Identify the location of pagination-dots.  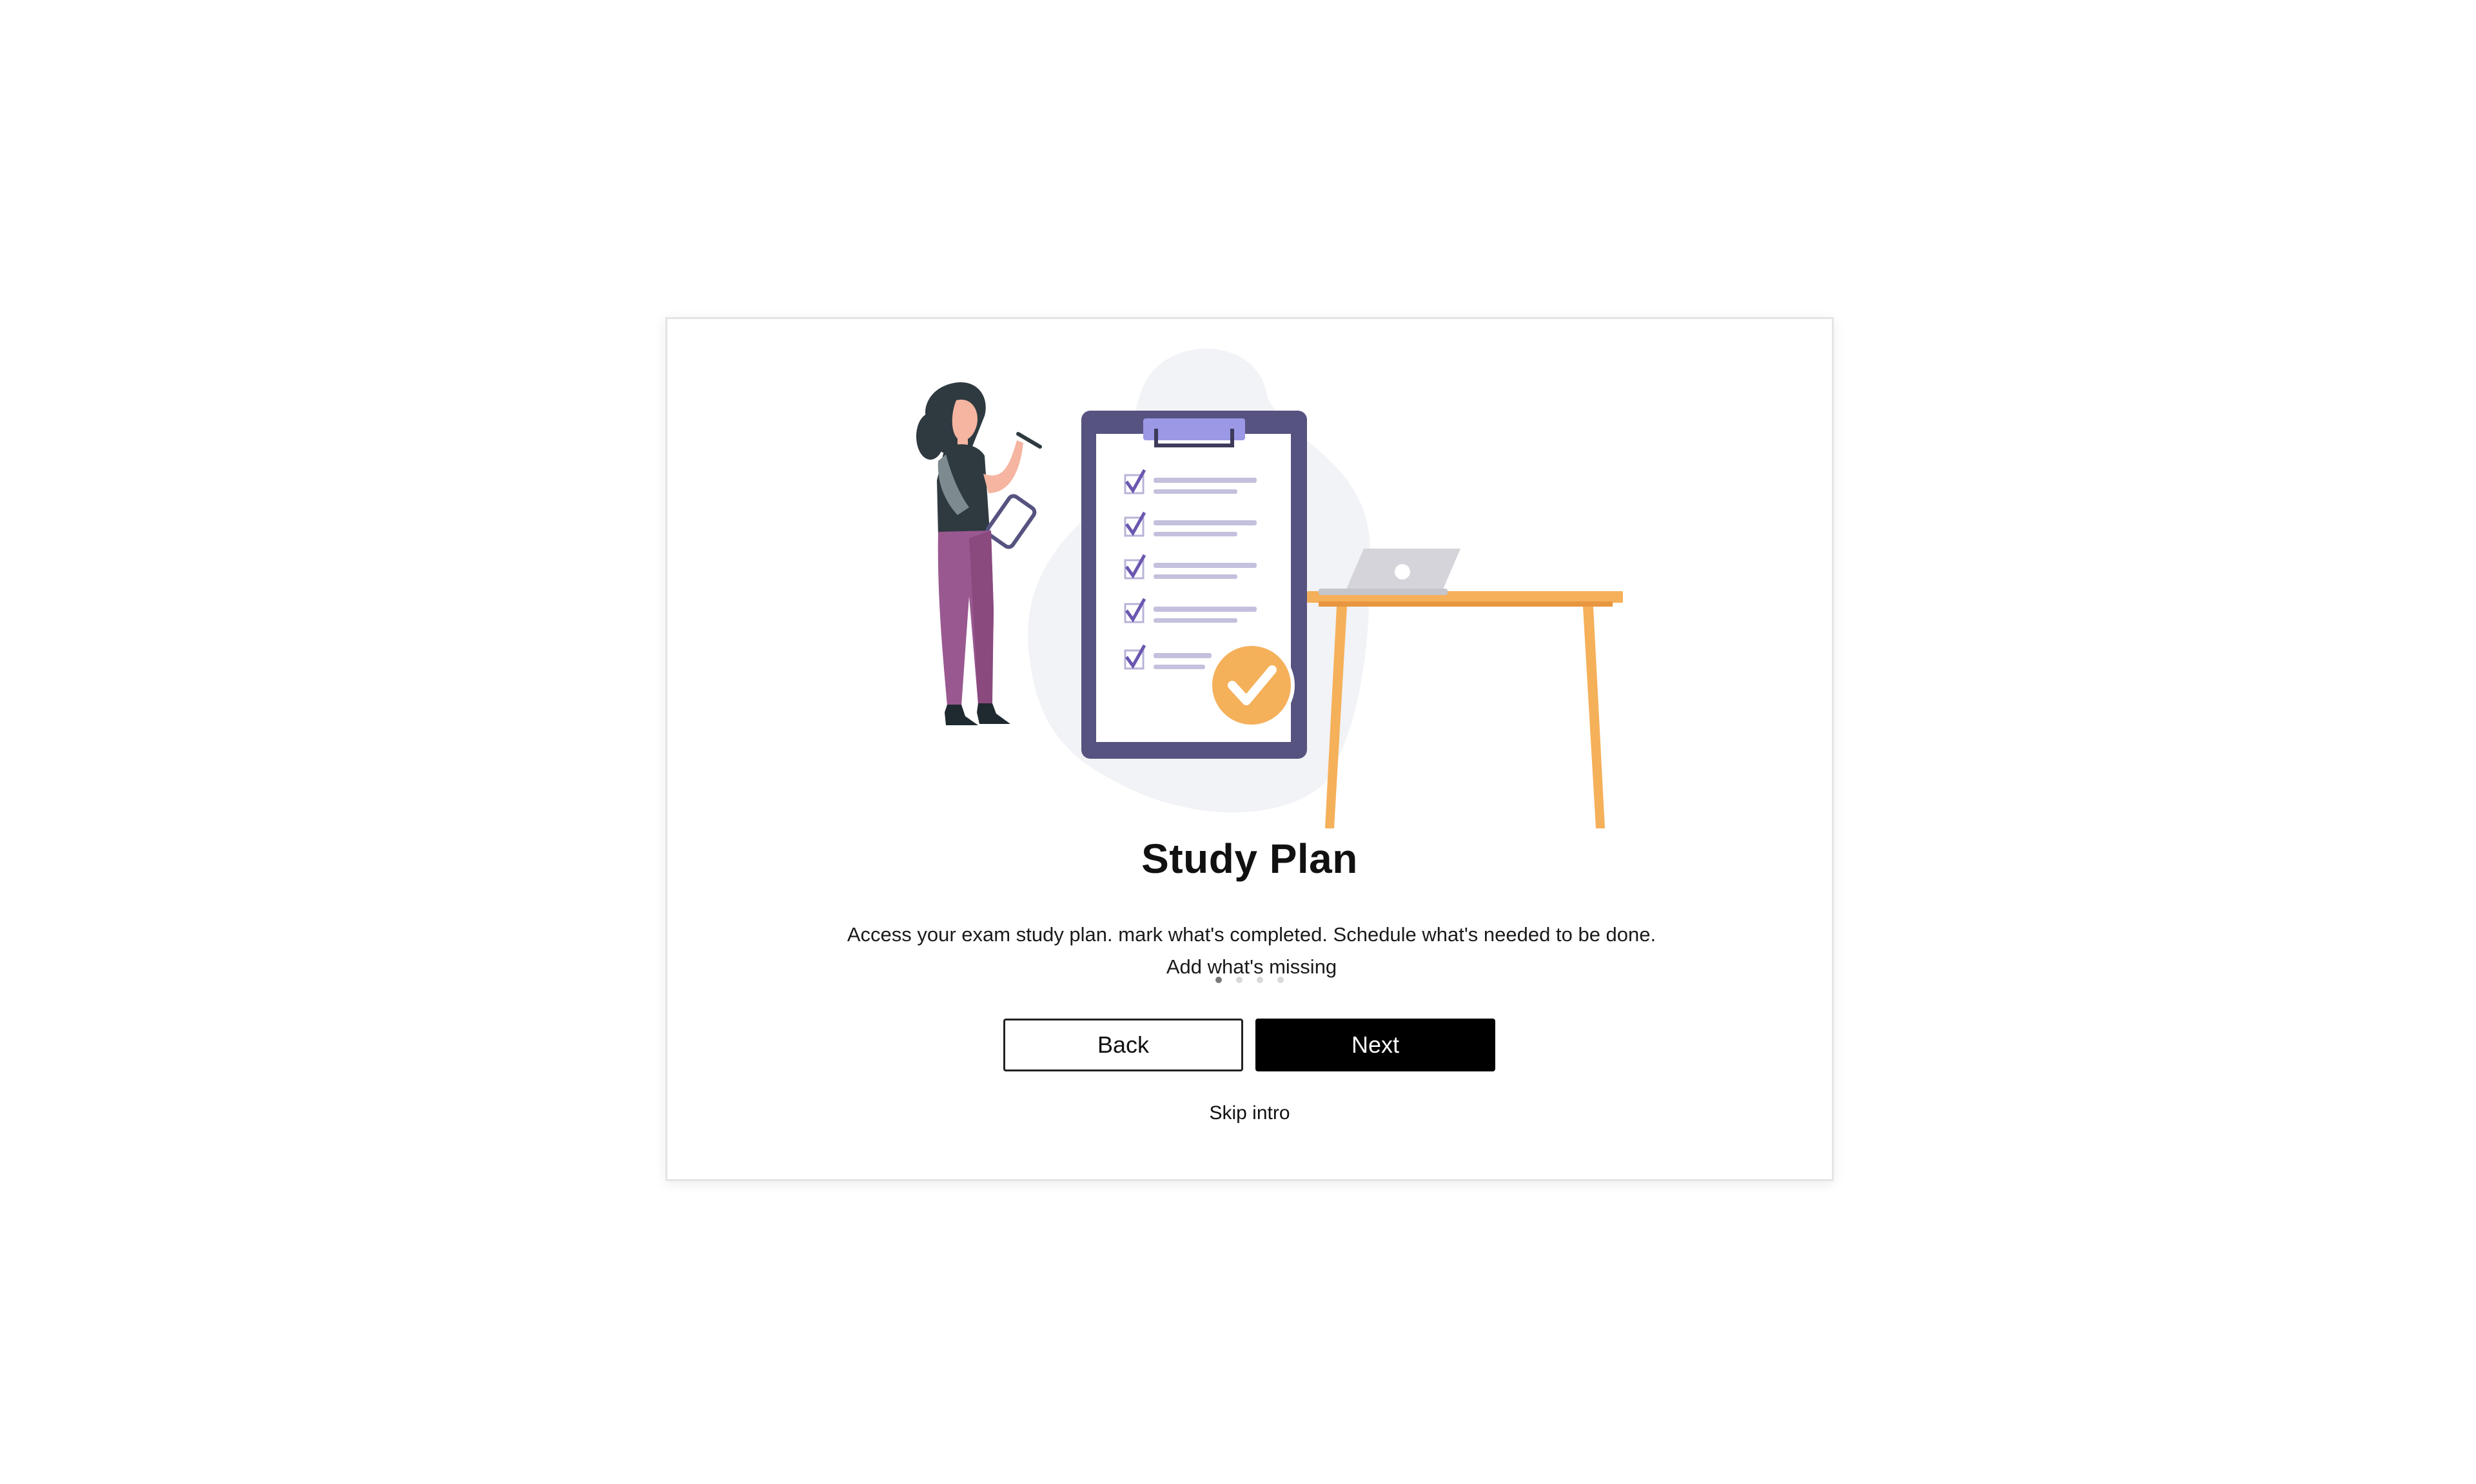
(1249, 980).